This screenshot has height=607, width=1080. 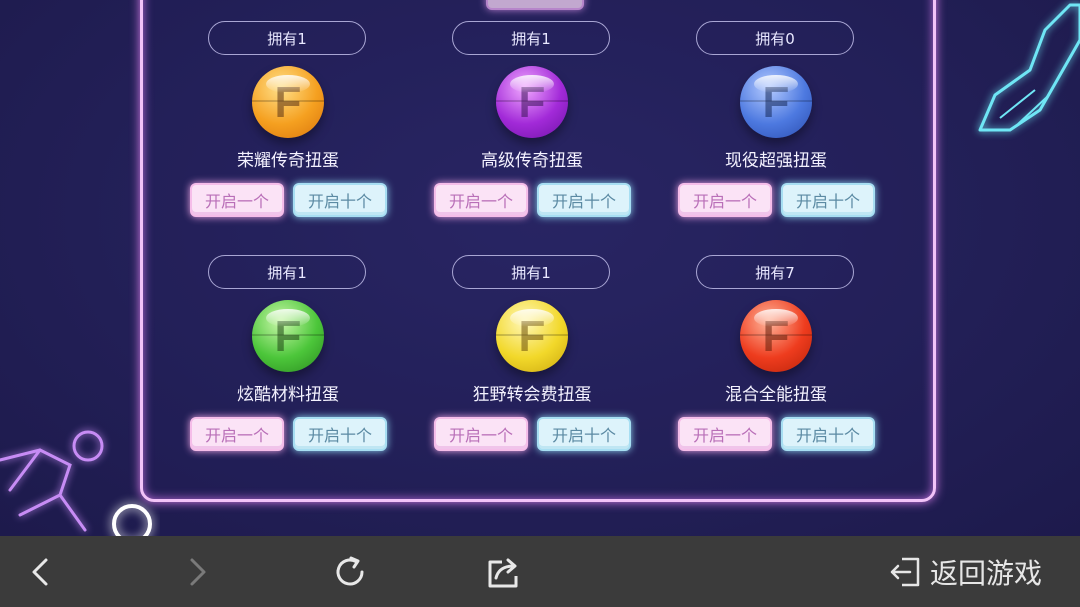 I want to click on owned-count: 拥有0, so click(x=775, y=38).